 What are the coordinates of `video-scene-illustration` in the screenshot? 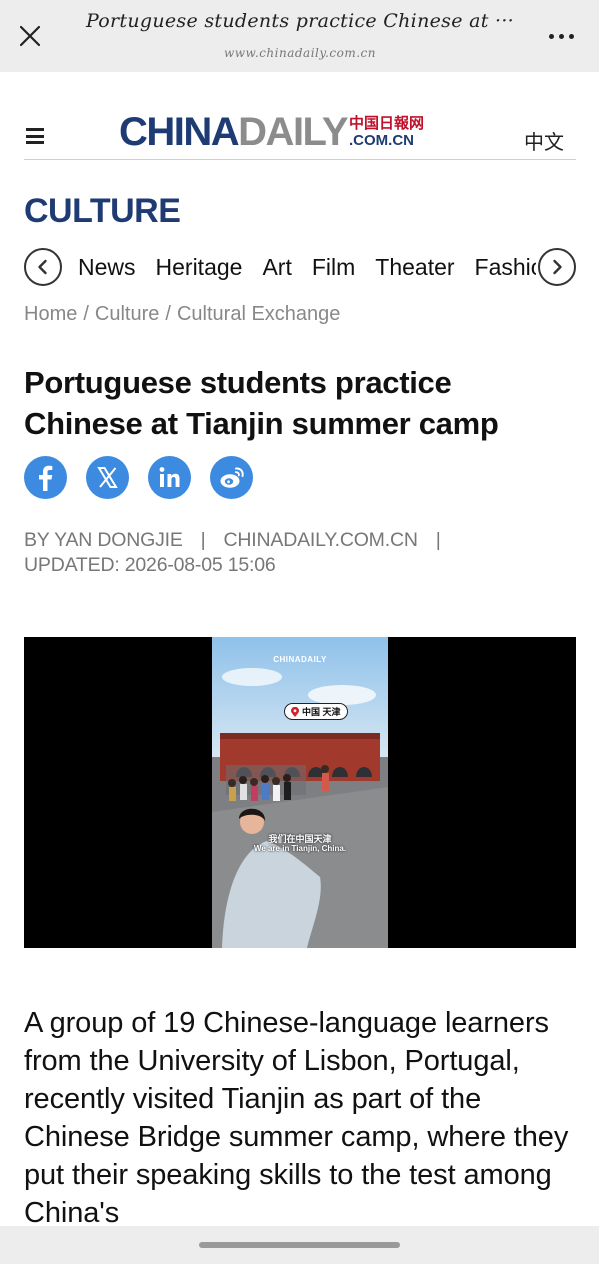 It's located at (300, 792).